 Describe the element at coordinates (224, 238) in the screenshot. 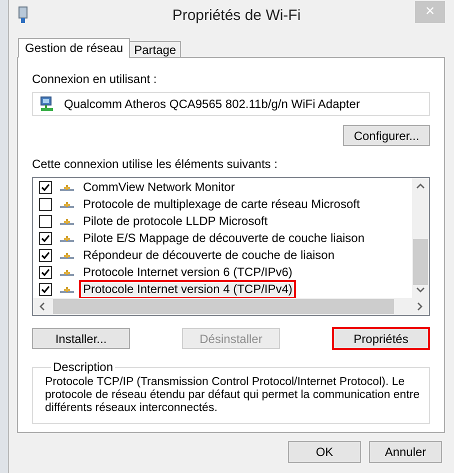

I see `list-item: Pilote E/S Mappage de découverte de couche liaison` at that location.